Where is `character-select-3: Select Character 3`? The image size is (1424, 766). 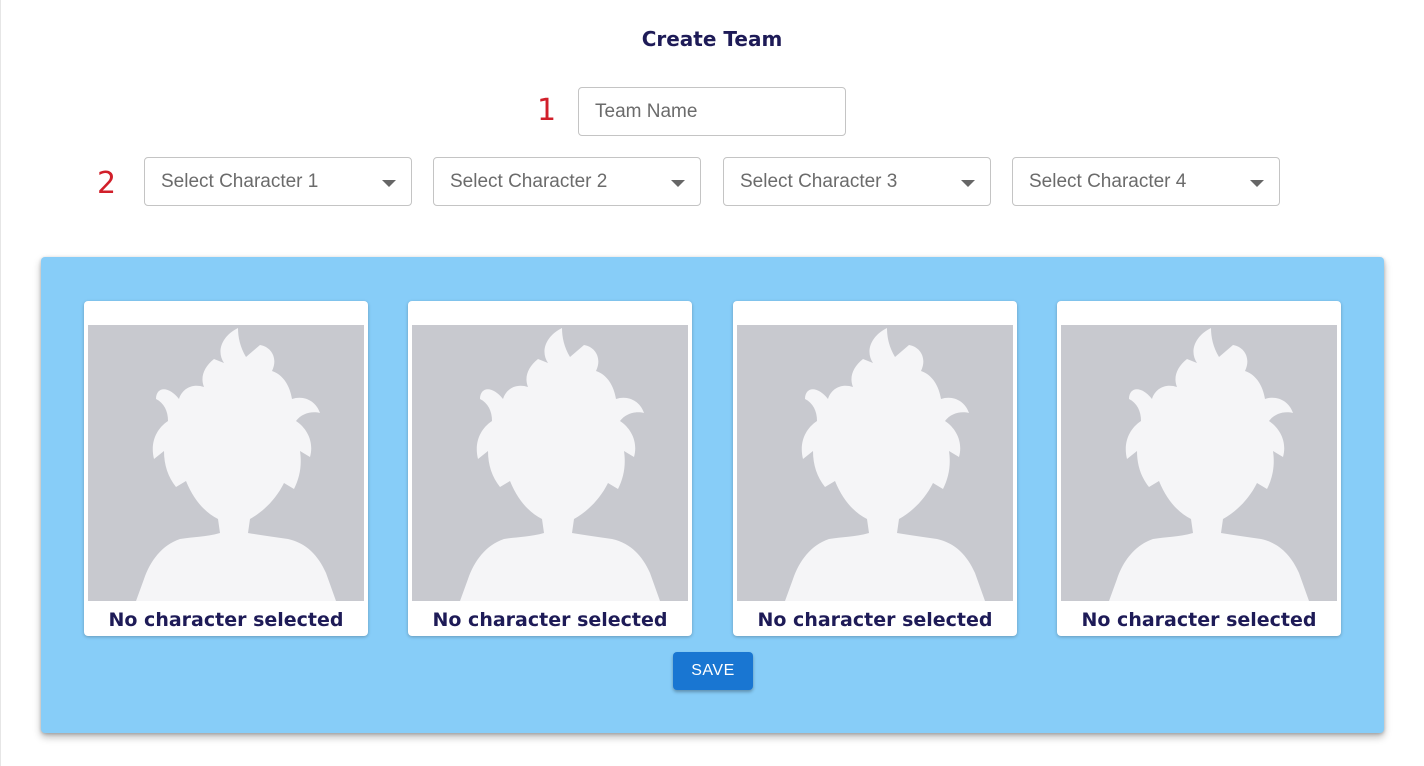 character-select-3: Select Character 3 is located at coordinates (857, 181).